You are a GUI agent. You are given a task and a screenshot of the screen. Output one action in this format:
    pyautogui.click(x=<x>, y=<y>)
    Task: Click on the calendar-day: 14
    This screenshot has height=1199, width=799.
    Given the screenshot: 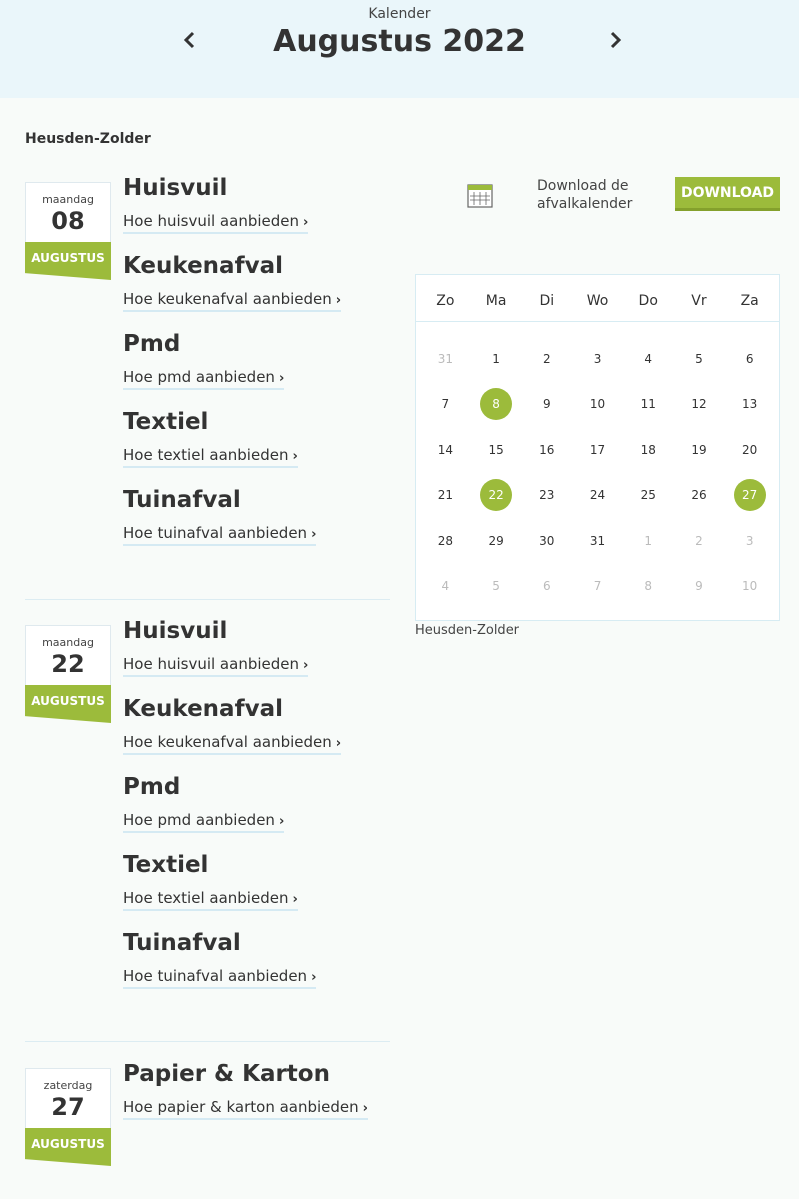 What is the action you would take?
    pyautogui.click(x=445, y=450)
    